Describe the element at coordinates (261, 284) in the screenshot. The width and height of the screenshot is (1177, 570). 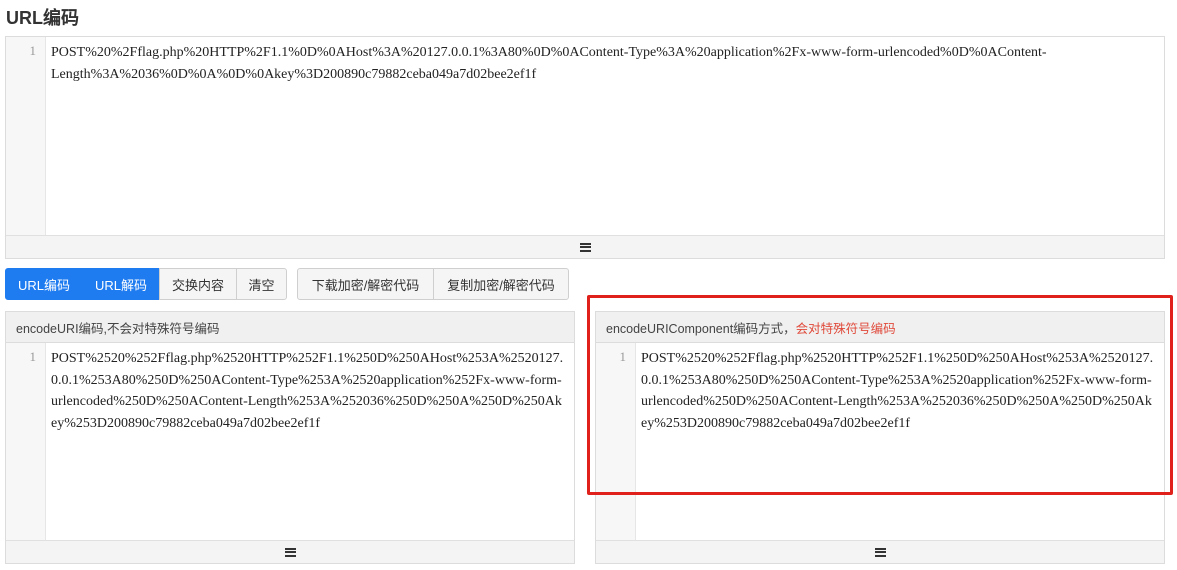
I see `clear-button: 清空` at that location.